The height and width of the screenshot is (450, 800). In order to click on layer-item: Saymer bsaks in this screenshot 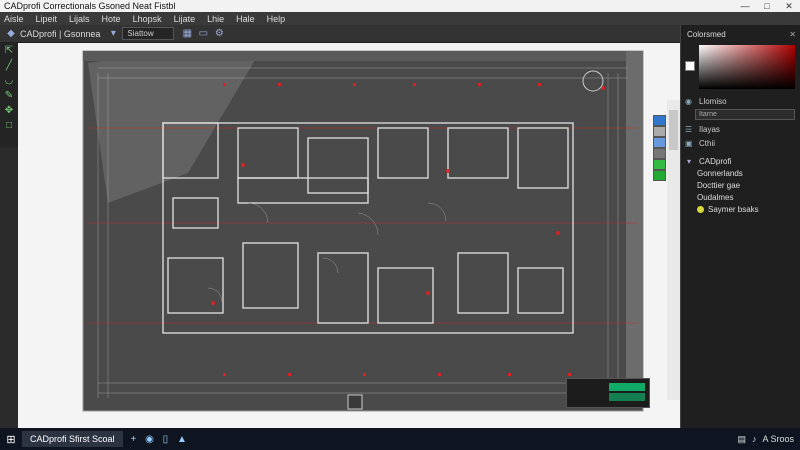, I will do `click(740, 209)`.